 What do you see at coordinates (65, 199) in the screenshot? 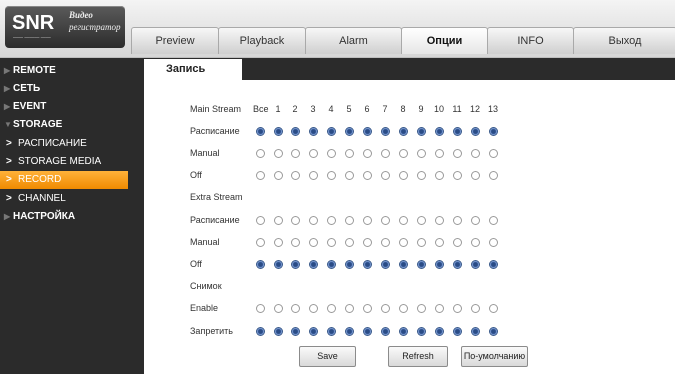
I see `sidebar-item-channel: > CHANNEL` at bounding box center [65, 199].